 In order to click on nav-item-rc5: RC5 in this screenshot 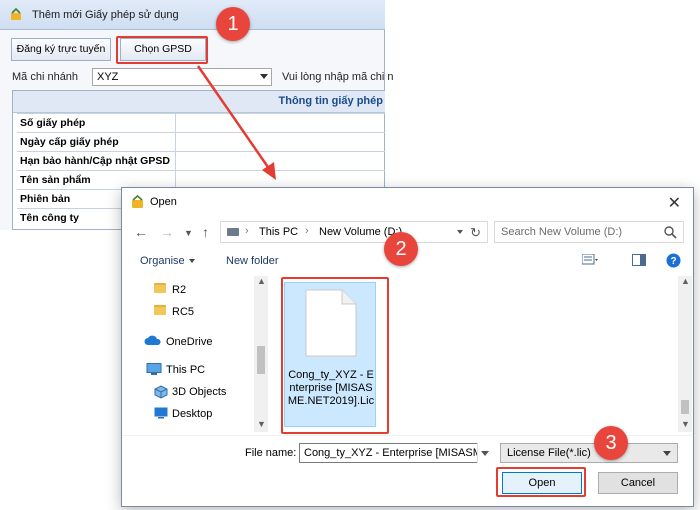, I will do `click(192, 312)`.